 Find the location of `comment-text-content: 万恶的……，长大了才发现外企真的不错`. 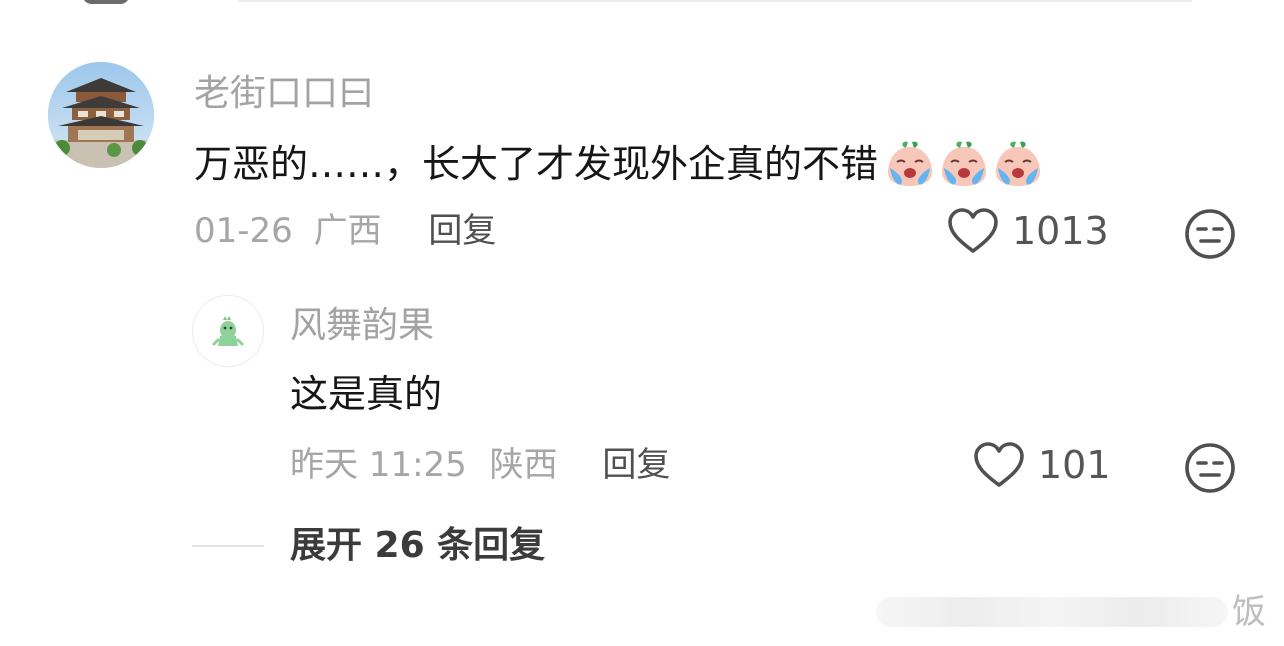

comment-text-content: 万恶的……，长大了才发现外企真的不错 is located at coordinates (536, 164).